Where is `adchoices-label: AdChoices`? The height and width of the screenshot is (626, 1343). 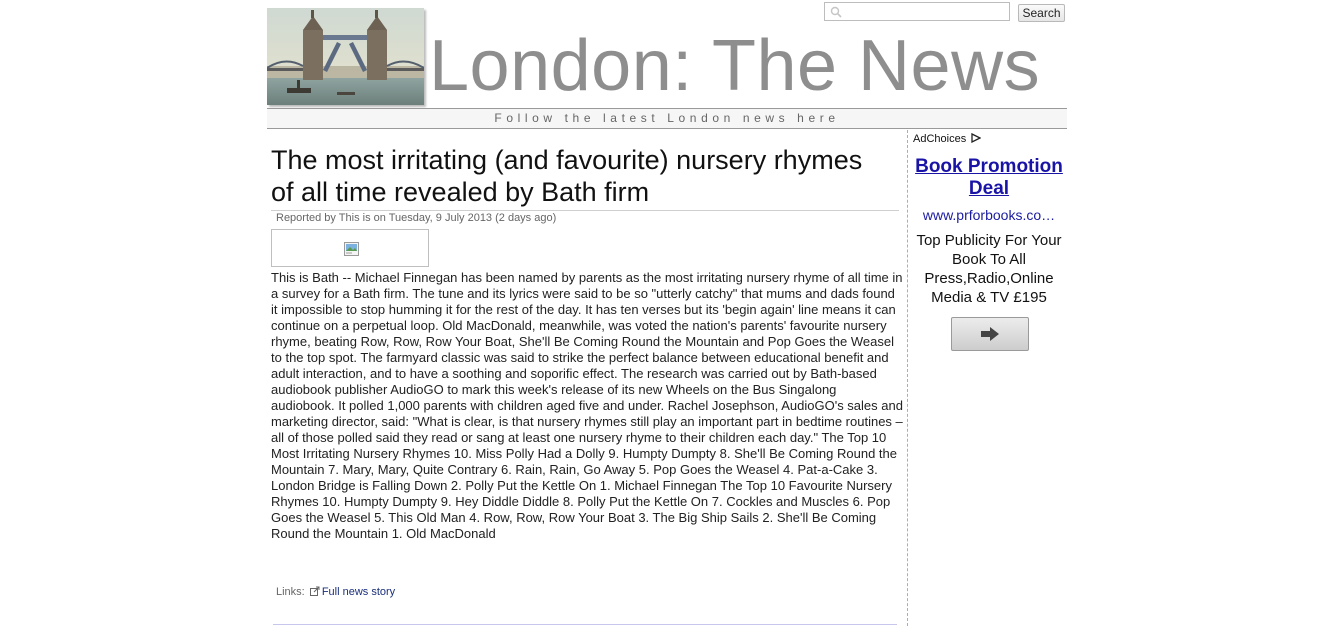
adchoices-label: AdChoices is located at coordinates (940, 139).